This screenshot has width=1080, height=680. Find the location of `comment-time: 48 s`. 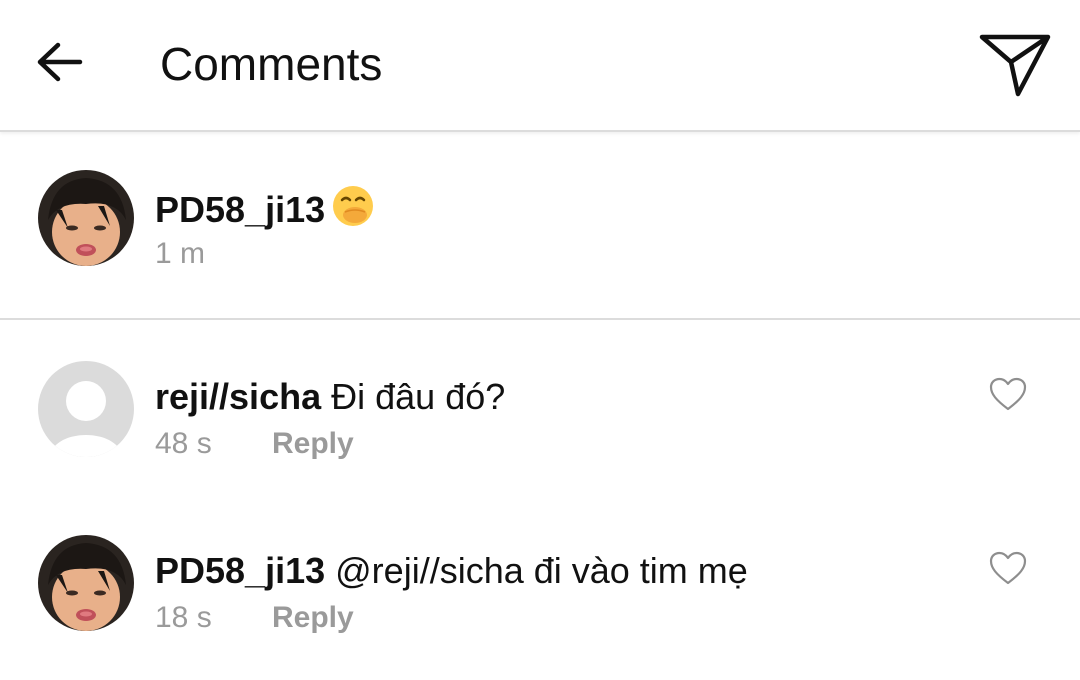

comment-time: 48 s is located at coordinates (183, 443).